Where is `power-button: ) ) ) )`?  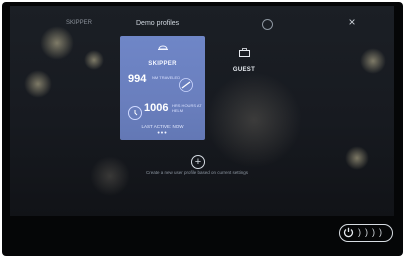 power-button: ) ) ) ) is located at coordinates (366, 233).